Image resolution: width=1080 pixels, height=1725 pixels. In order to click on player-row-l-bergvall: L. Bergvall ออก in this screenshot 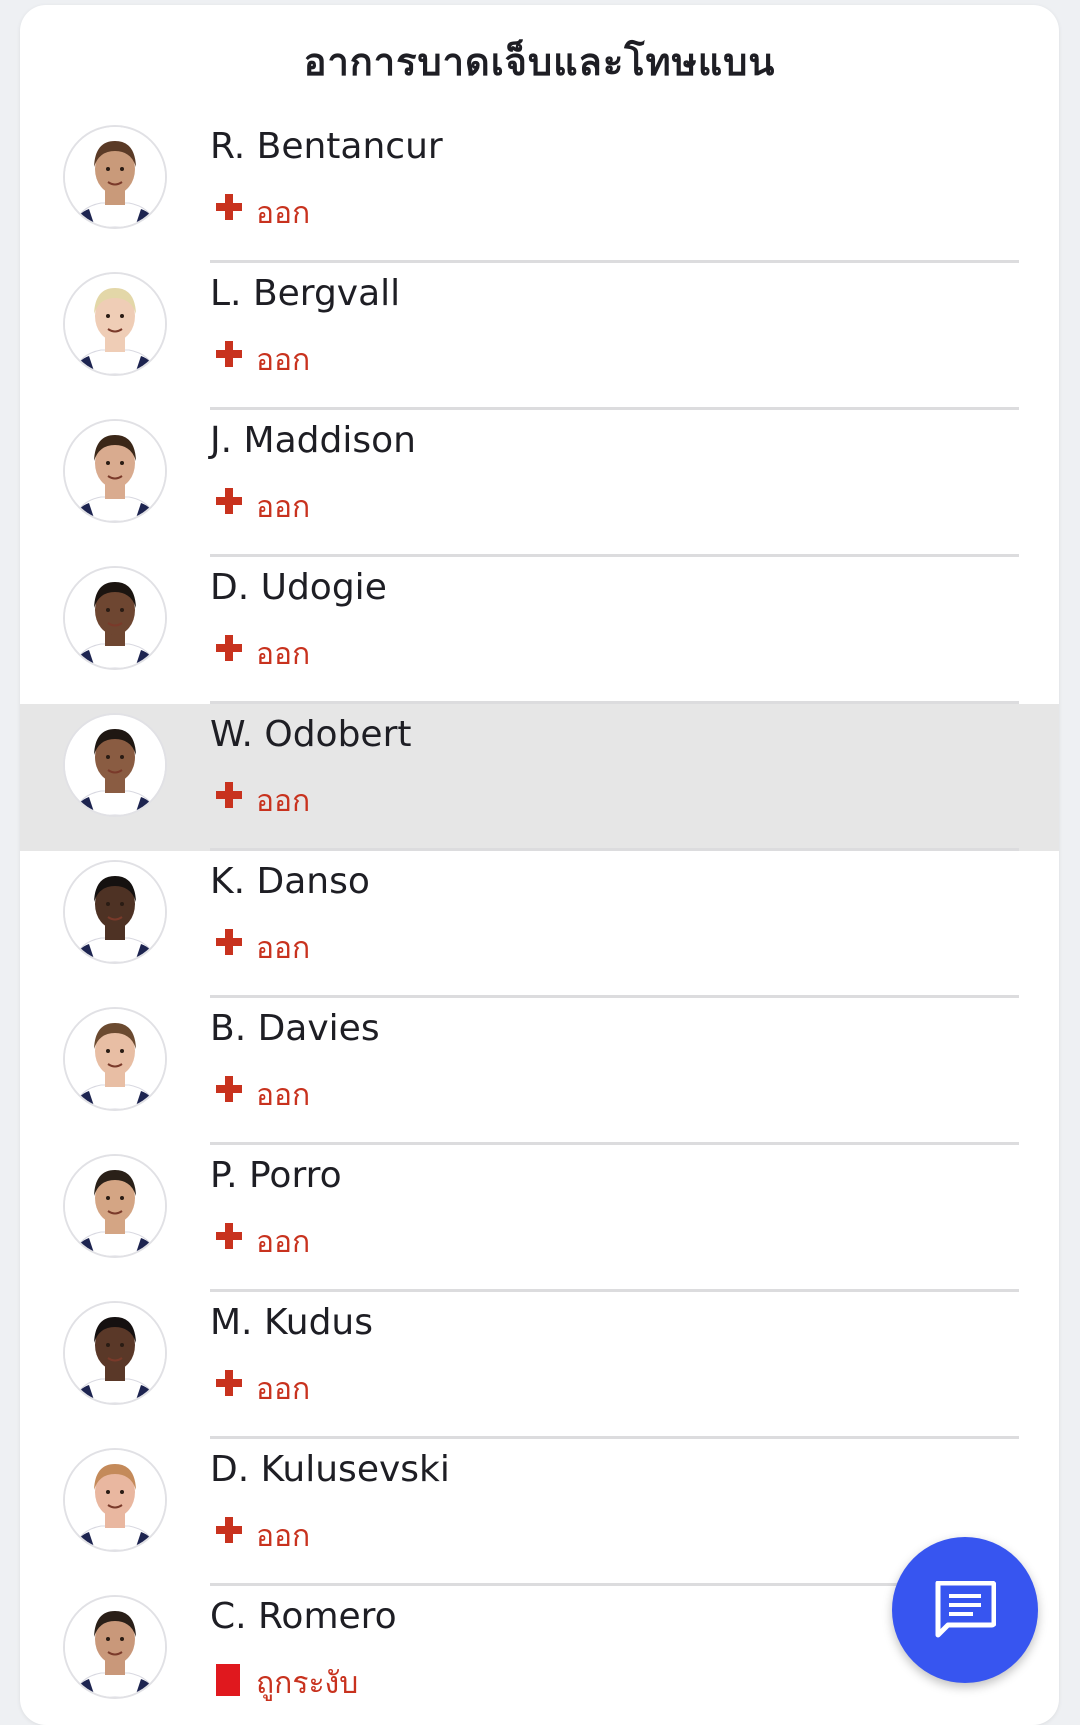, I will do `click(539, 336)`.